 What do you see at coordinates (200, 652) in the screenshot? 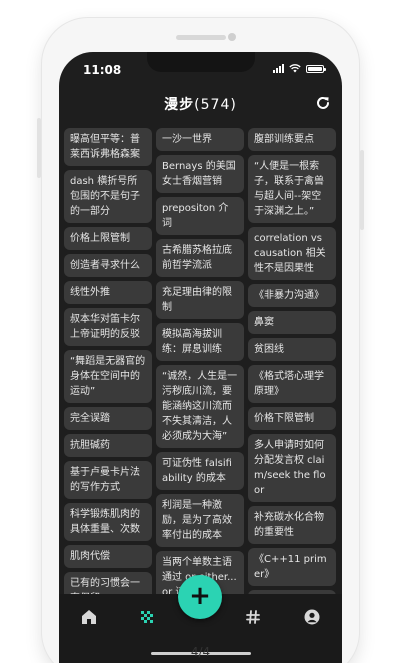
I see `page-indicator: 4/4` at bounding box center [200, 652].